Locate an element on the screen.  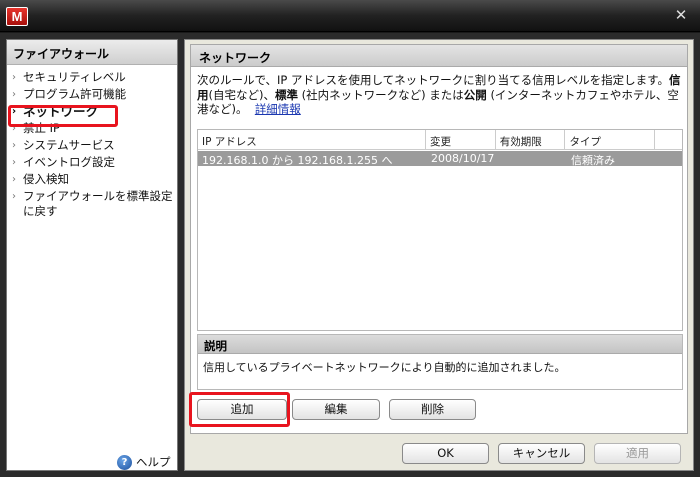
column-header-ip: IP アドレス is located at coordinates (312, 140).